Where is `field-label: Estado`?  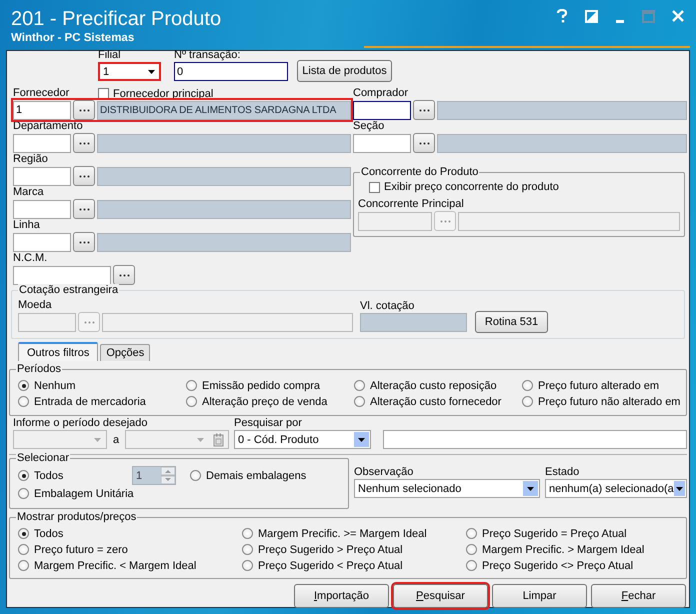 field-label: Estado is located at coordinates (562, 472).